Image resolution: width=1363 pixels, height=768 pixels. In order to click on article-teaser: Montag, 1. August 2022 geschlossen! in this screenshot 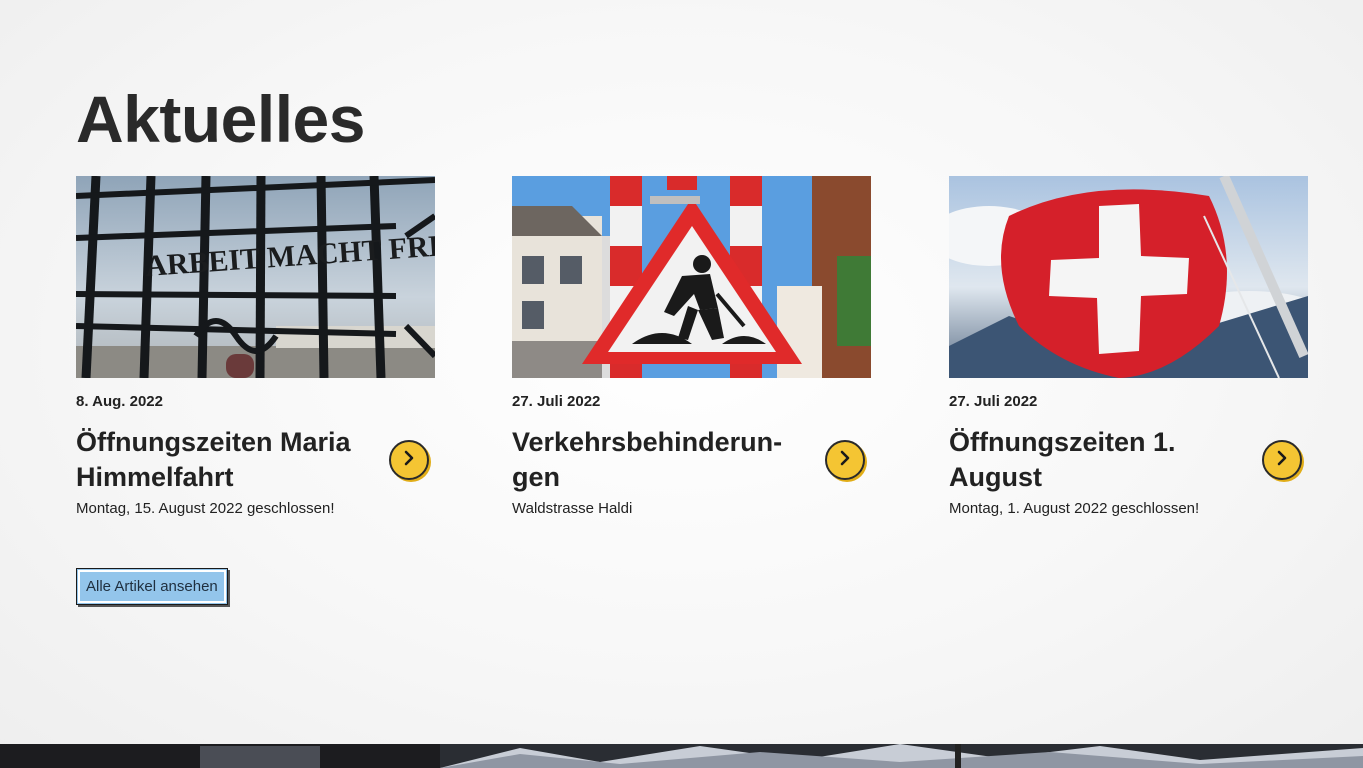, I will do `click(1074, 508)`.